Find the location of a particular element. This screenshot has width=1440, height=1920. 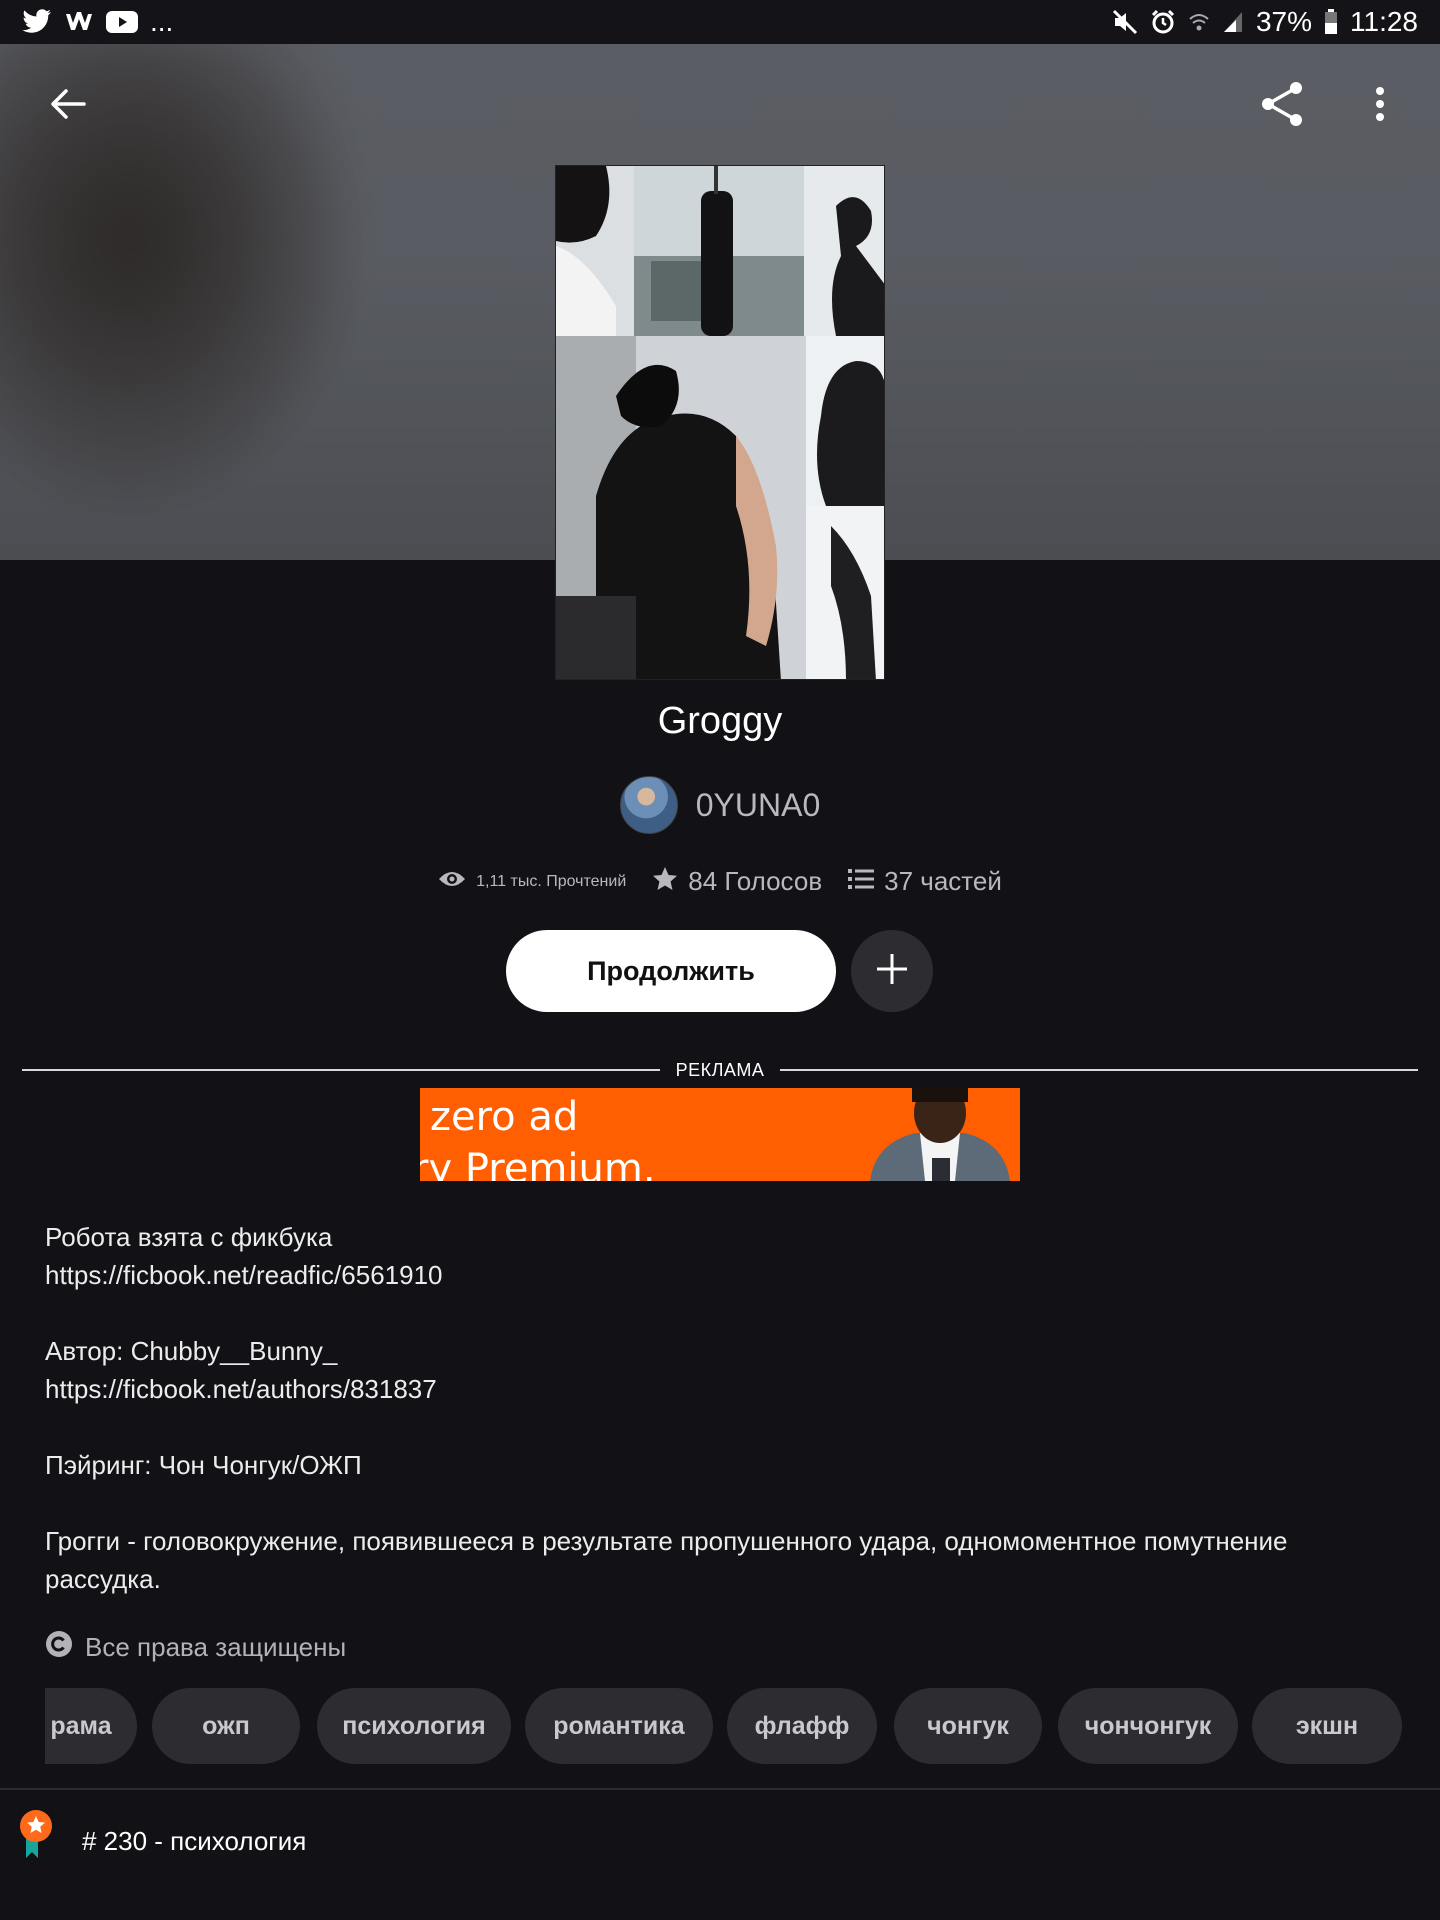

tag-chip: ожп is located at coordinates (226, 1726).